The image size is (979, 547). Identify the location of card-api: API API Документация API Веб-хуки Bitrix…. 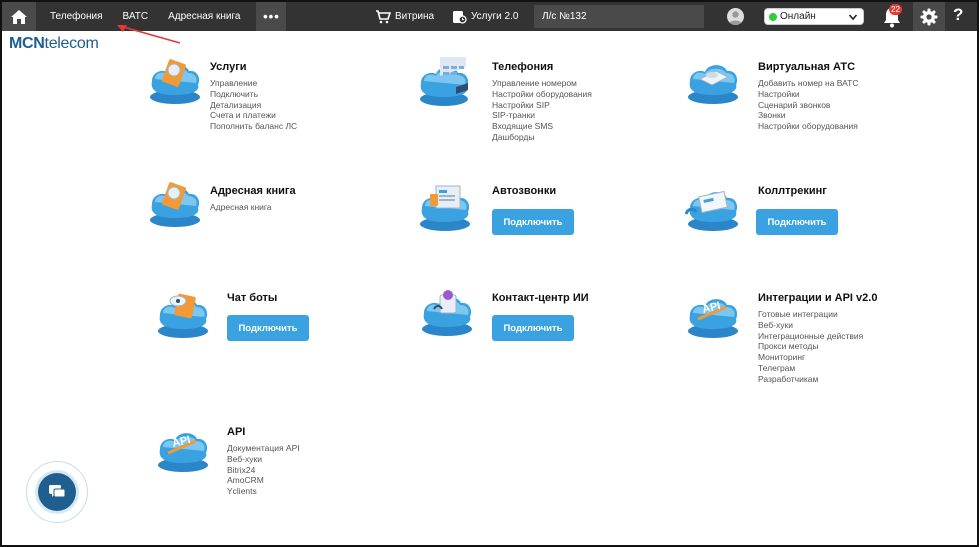
(256, 463).